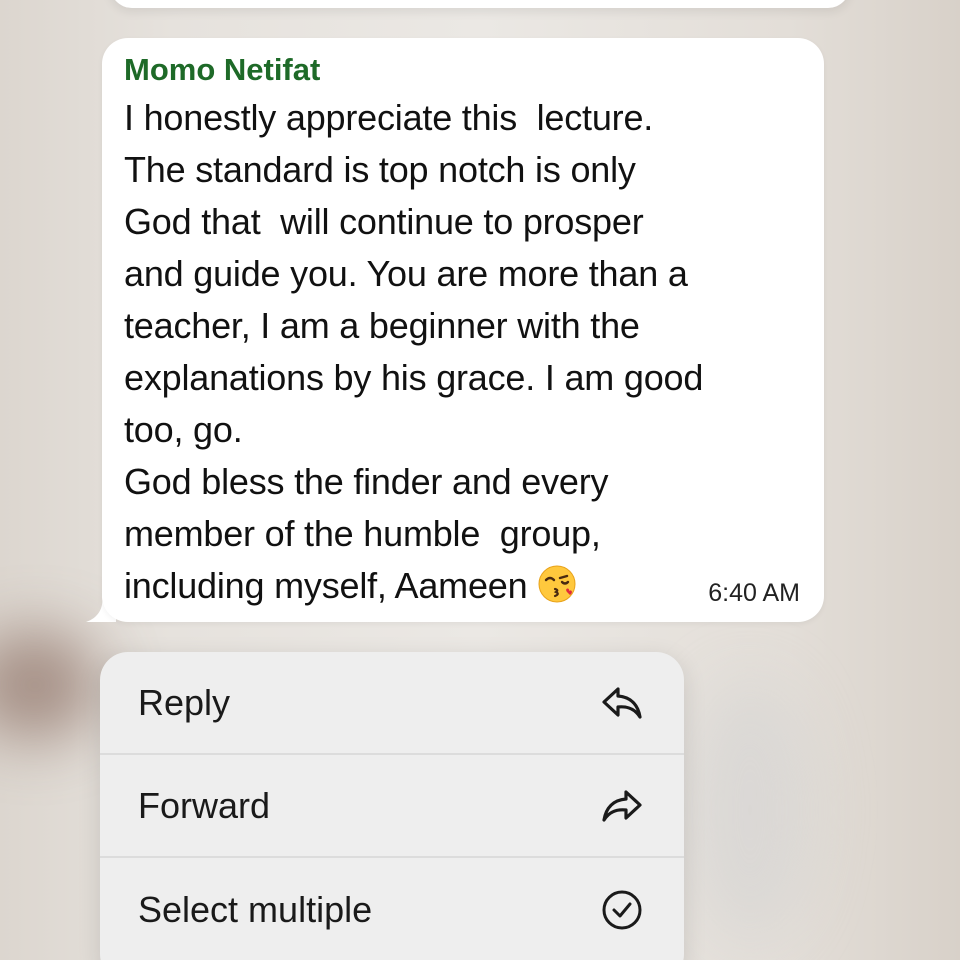 The width and height of the screenshot is (960, 960). Describe the element at coordinates (380, 169) in the screenshot. I see `message-line: The standard is top notch is only` at that location.